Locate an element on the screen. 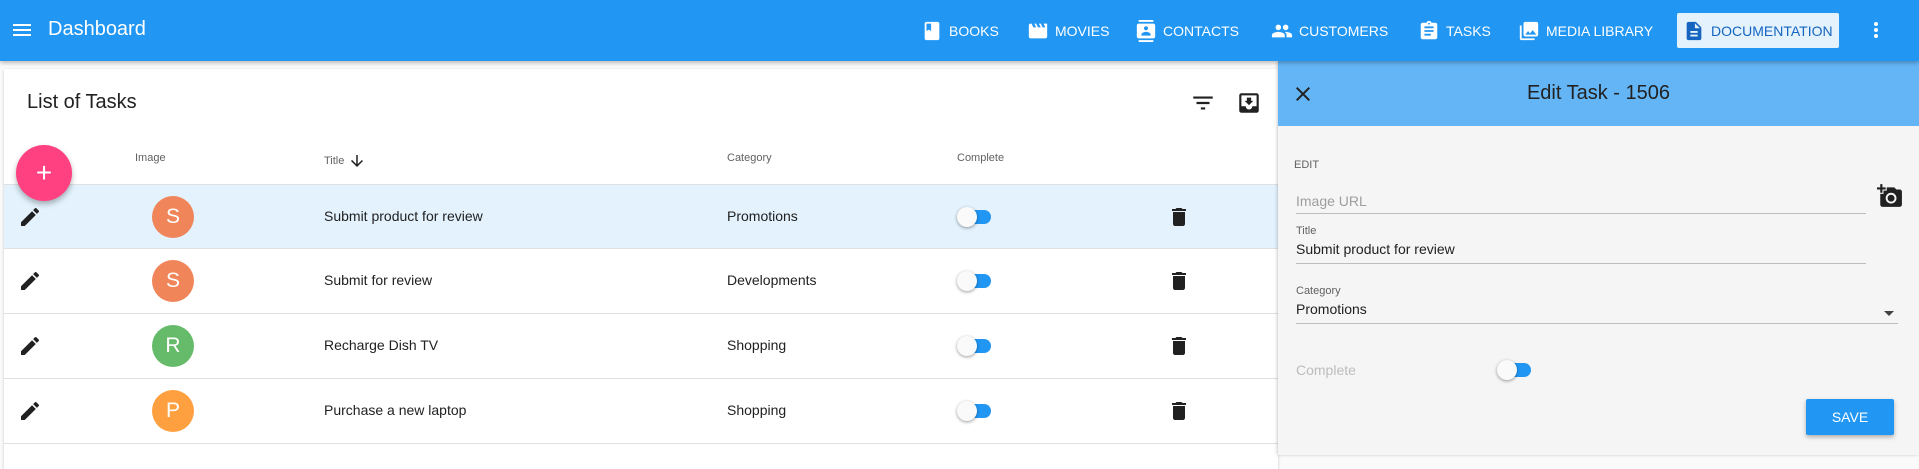  export-button is located at coordinates (1249, 103).